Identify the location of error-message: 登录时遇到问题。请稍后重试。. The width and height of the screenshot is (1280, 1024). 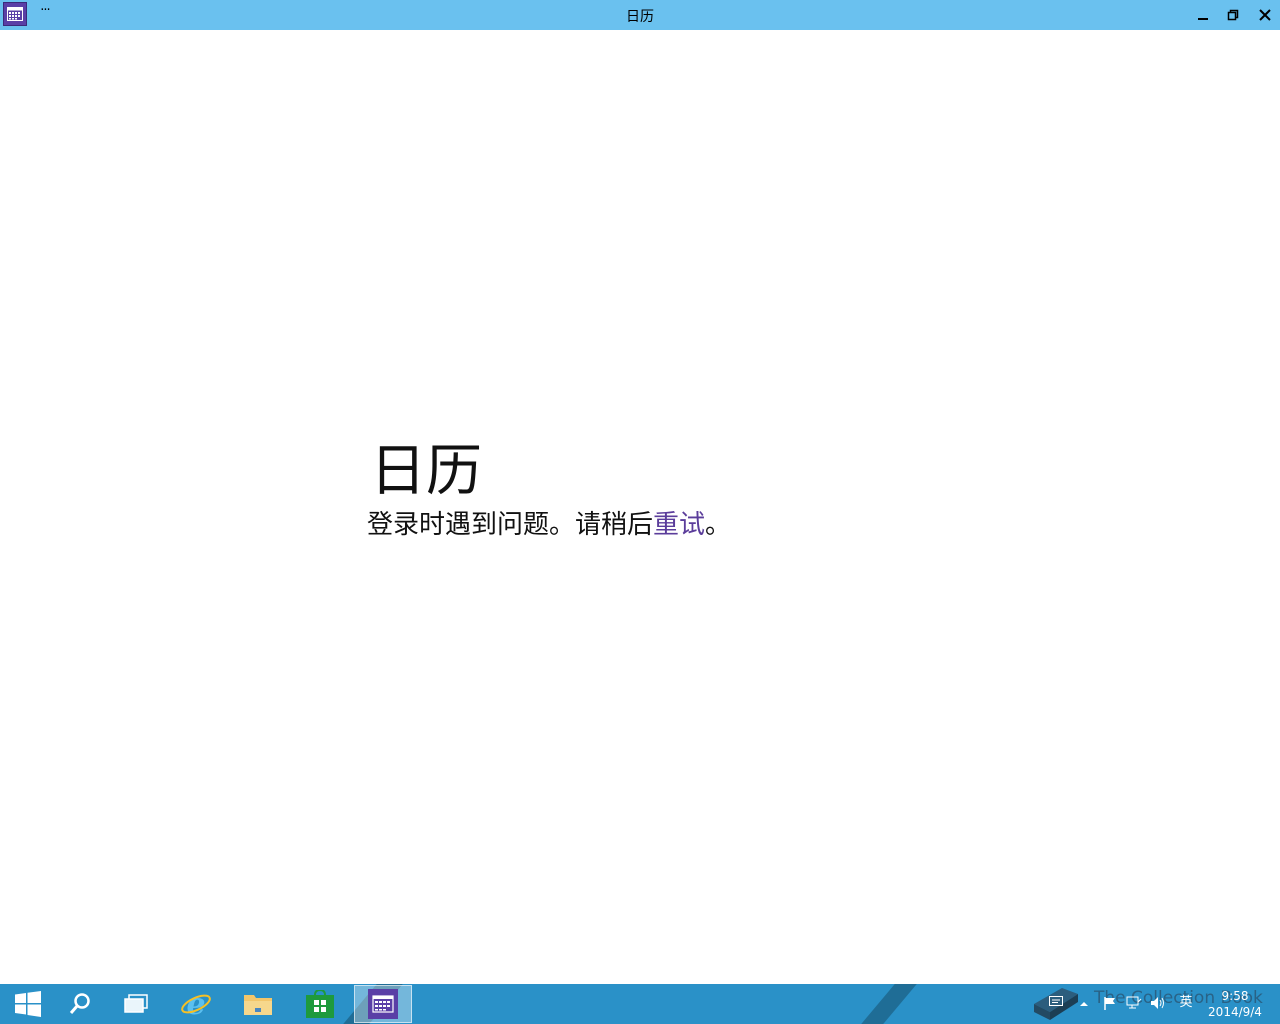
(549, 525).